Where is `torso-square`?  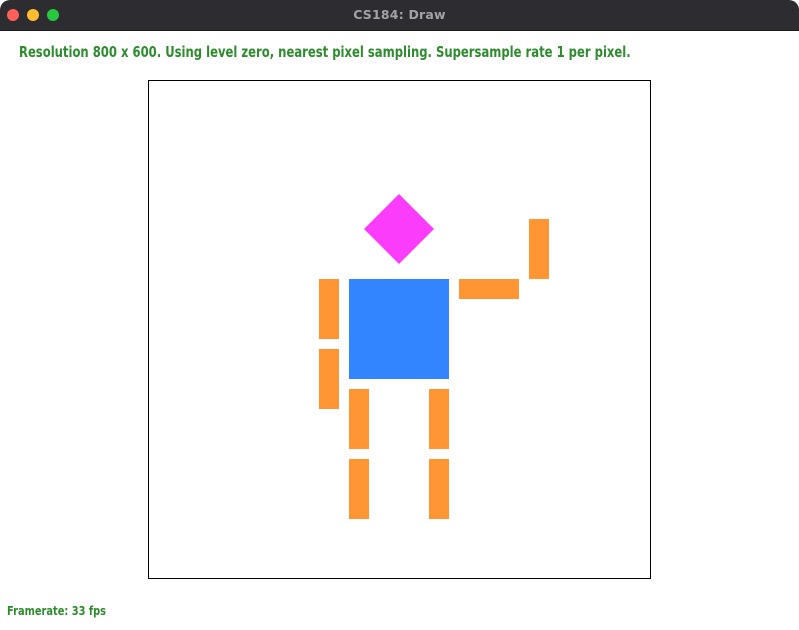 torso-square is located at coordinates (399, 329).